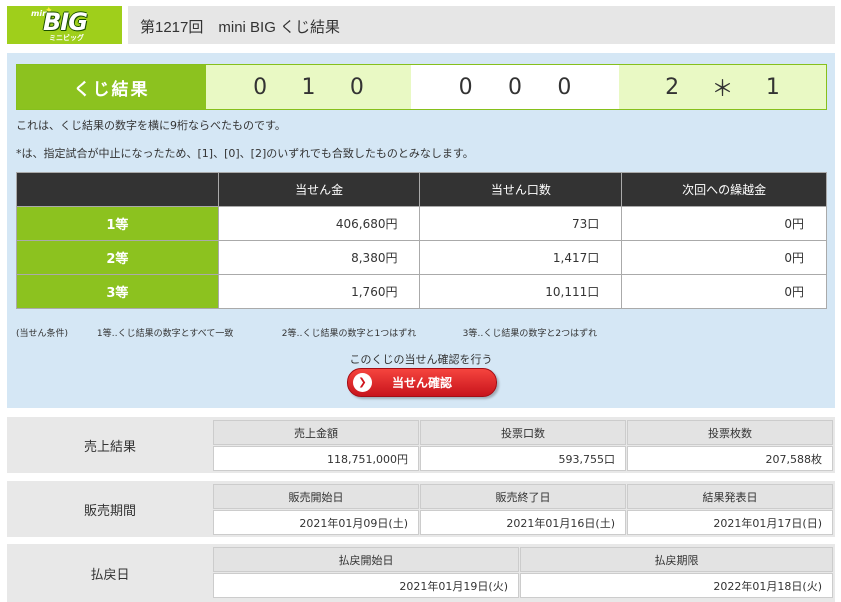  I want to click on prize-table-header-row: 当せん金 当せん口数 次回への繰越金, so click(421, 189).